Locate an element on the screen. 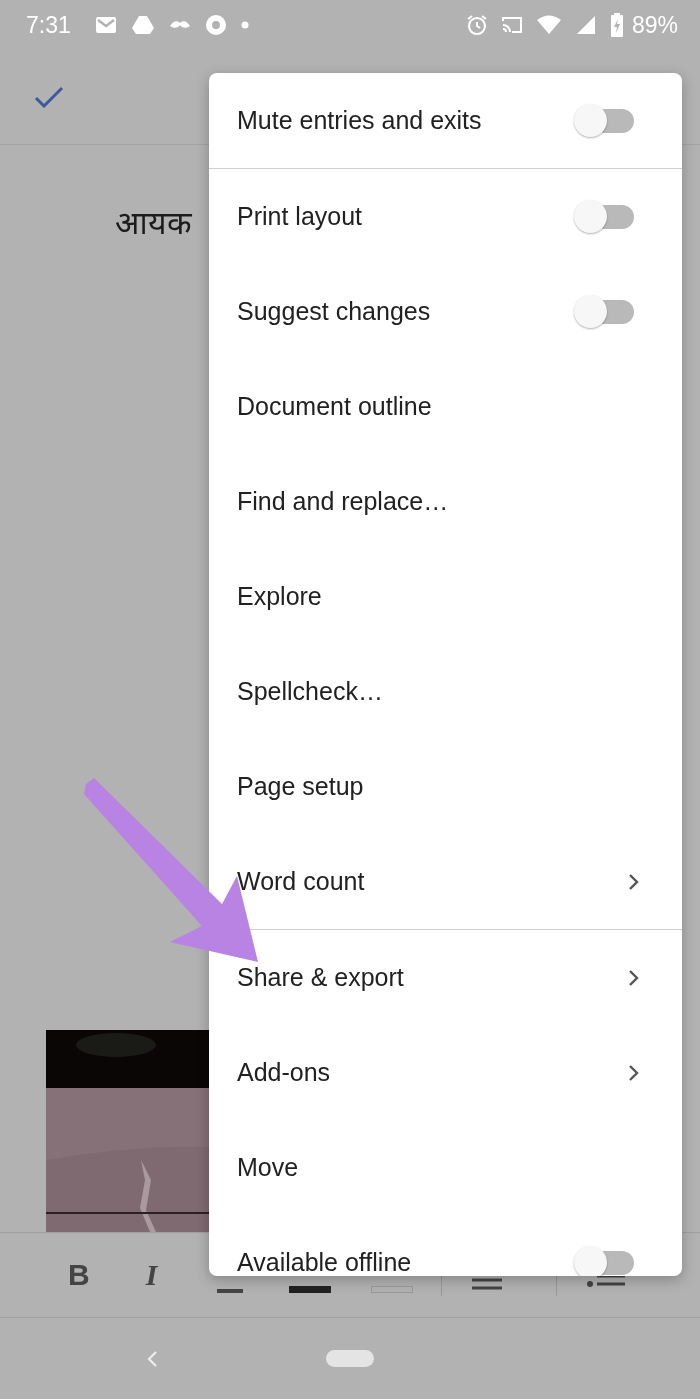  bold-button: B is located at coordinates (79, 1275).